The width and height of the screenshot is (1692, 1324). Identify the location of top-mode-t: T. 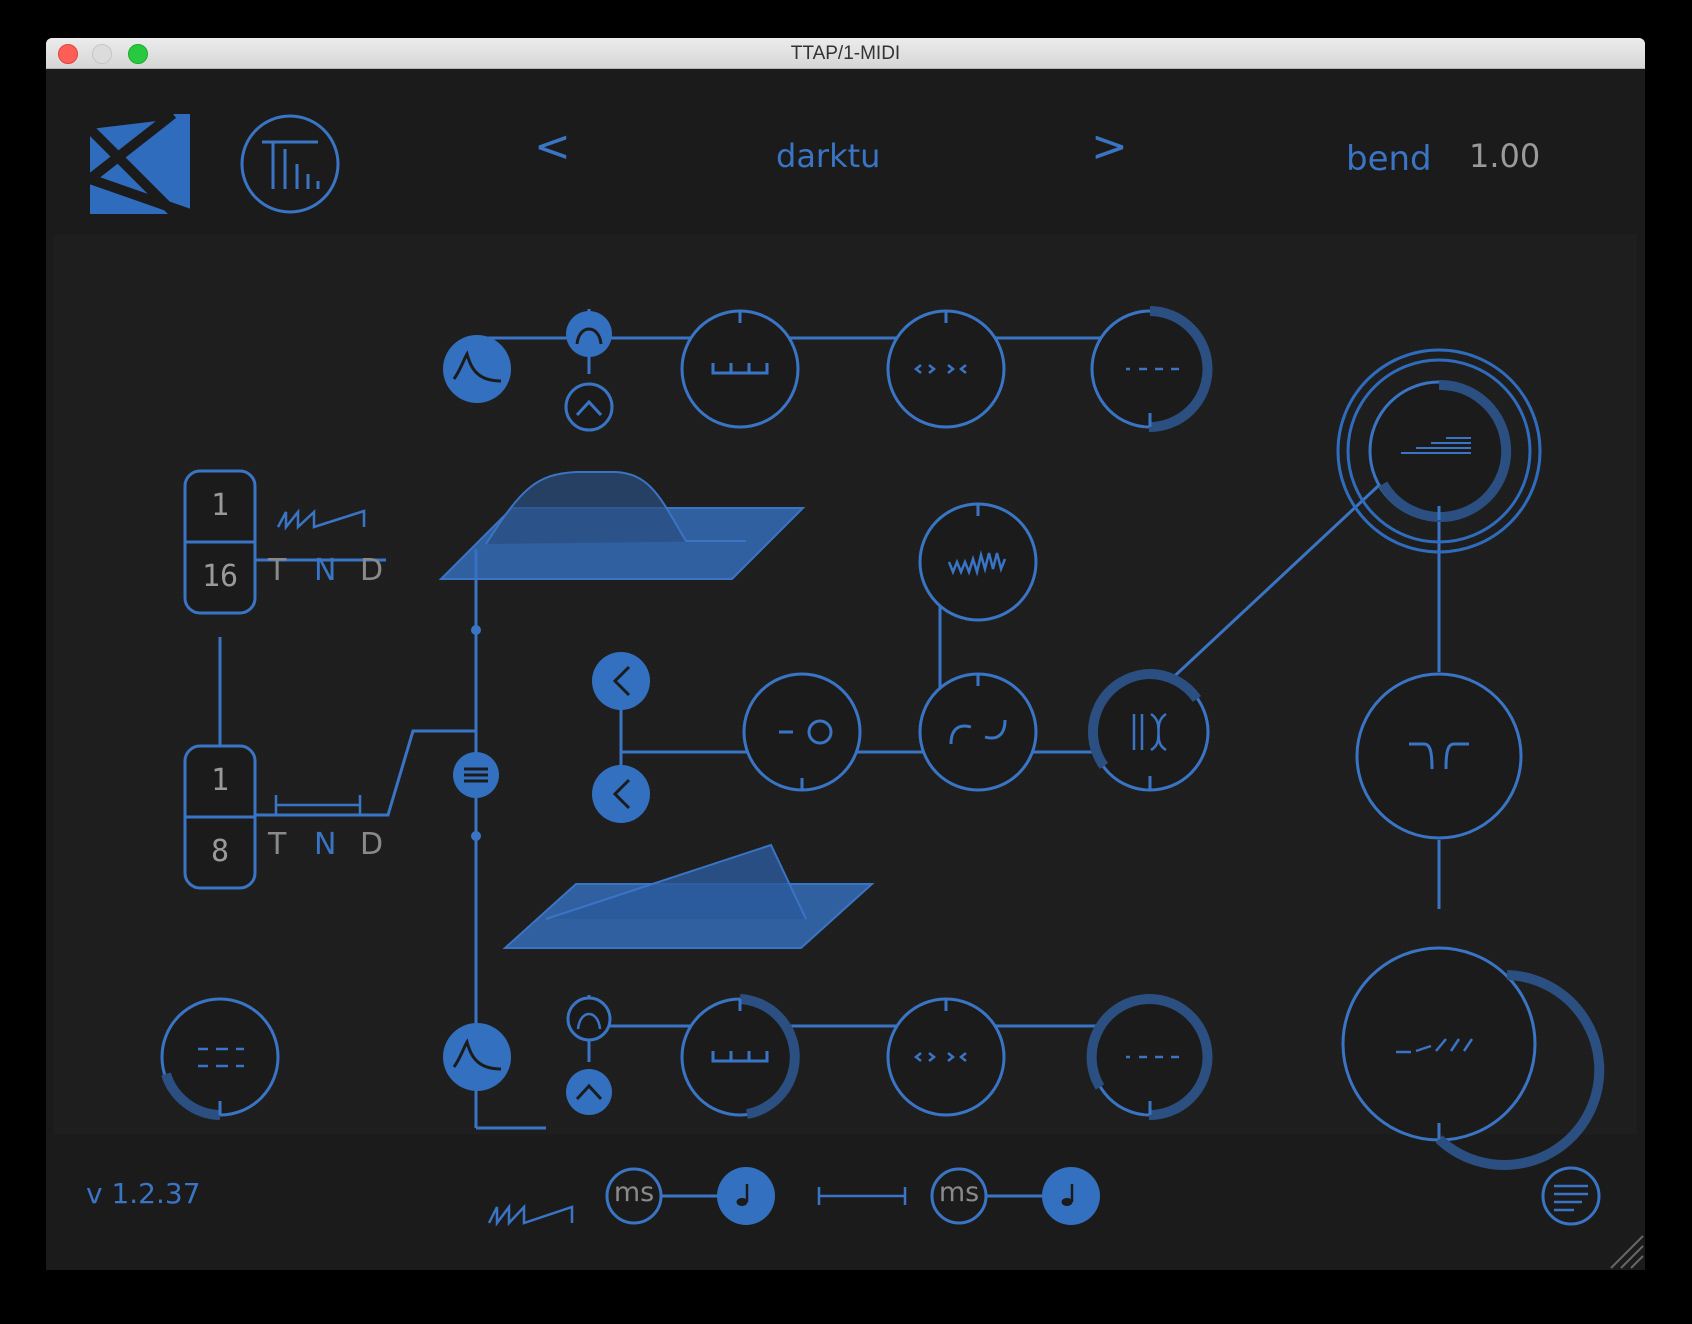
(277, 570).